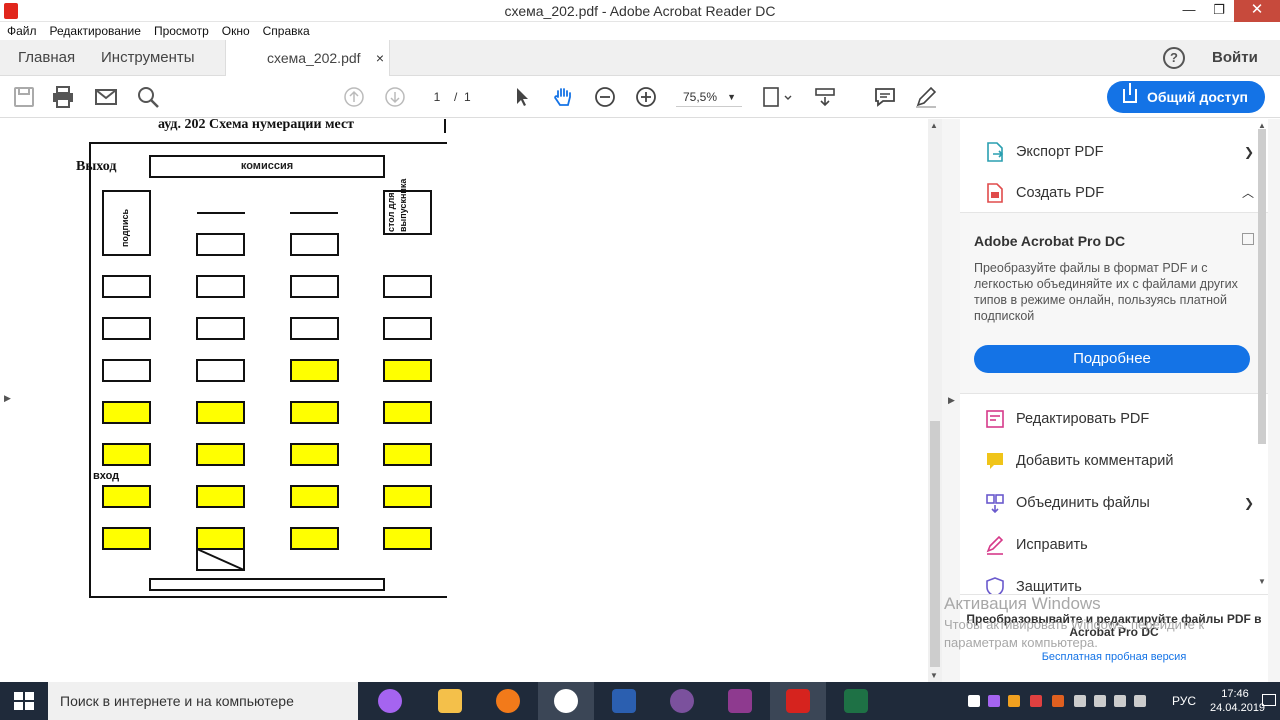 The width and height of the screenshot is (1280, 720). What do you see at coordinates (24, 97) in the screenshot?
I see `save-icon` at bounding box center [24, 97].